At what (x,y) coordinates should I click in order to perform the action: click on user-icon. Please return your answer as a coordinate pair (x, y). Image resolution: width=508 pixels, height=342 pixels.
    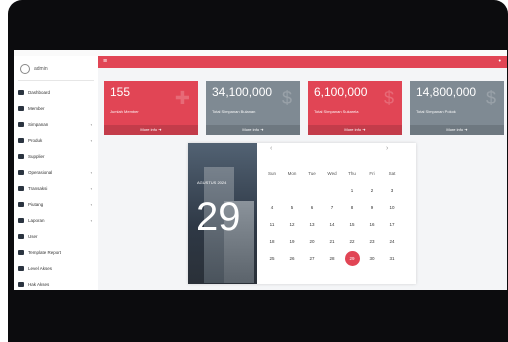
    Looking at the image, I should click on (21, 236).